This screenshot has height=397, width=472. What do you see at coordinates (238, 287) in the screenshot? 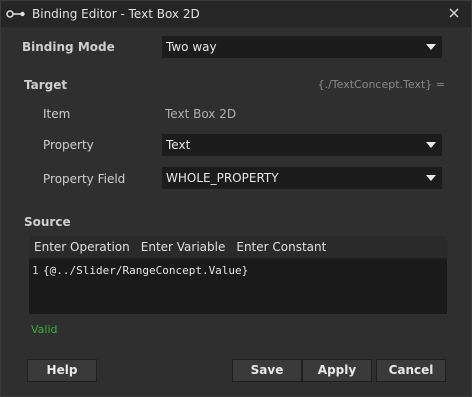
I see `expression-editor: 1 {@../Slider/RangeConcept.Value}` at bounding box center [238, 287].